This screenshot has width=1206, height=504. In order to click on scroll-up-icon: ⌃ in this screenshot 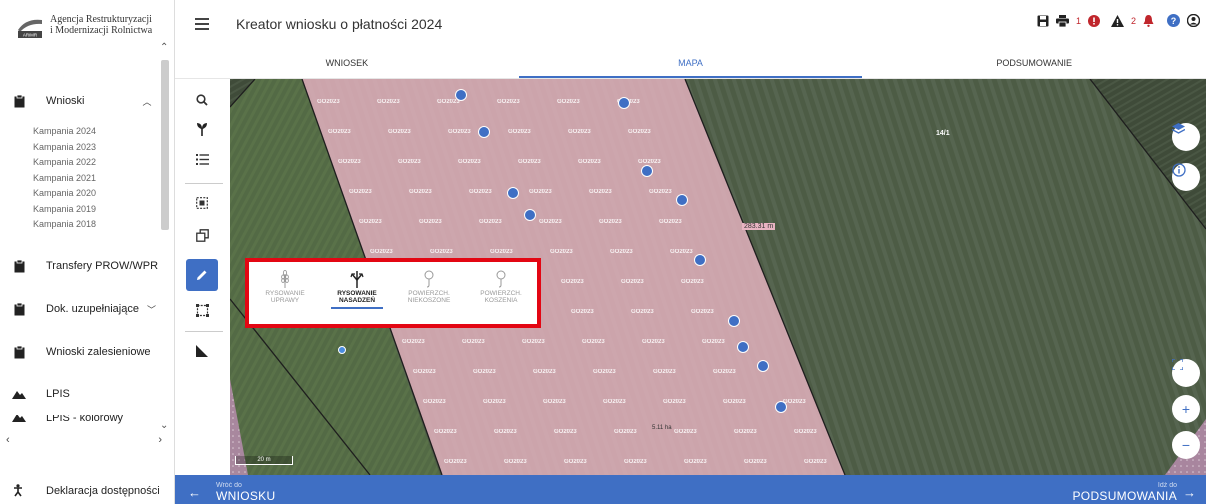, I will do `click(164, 47)`.